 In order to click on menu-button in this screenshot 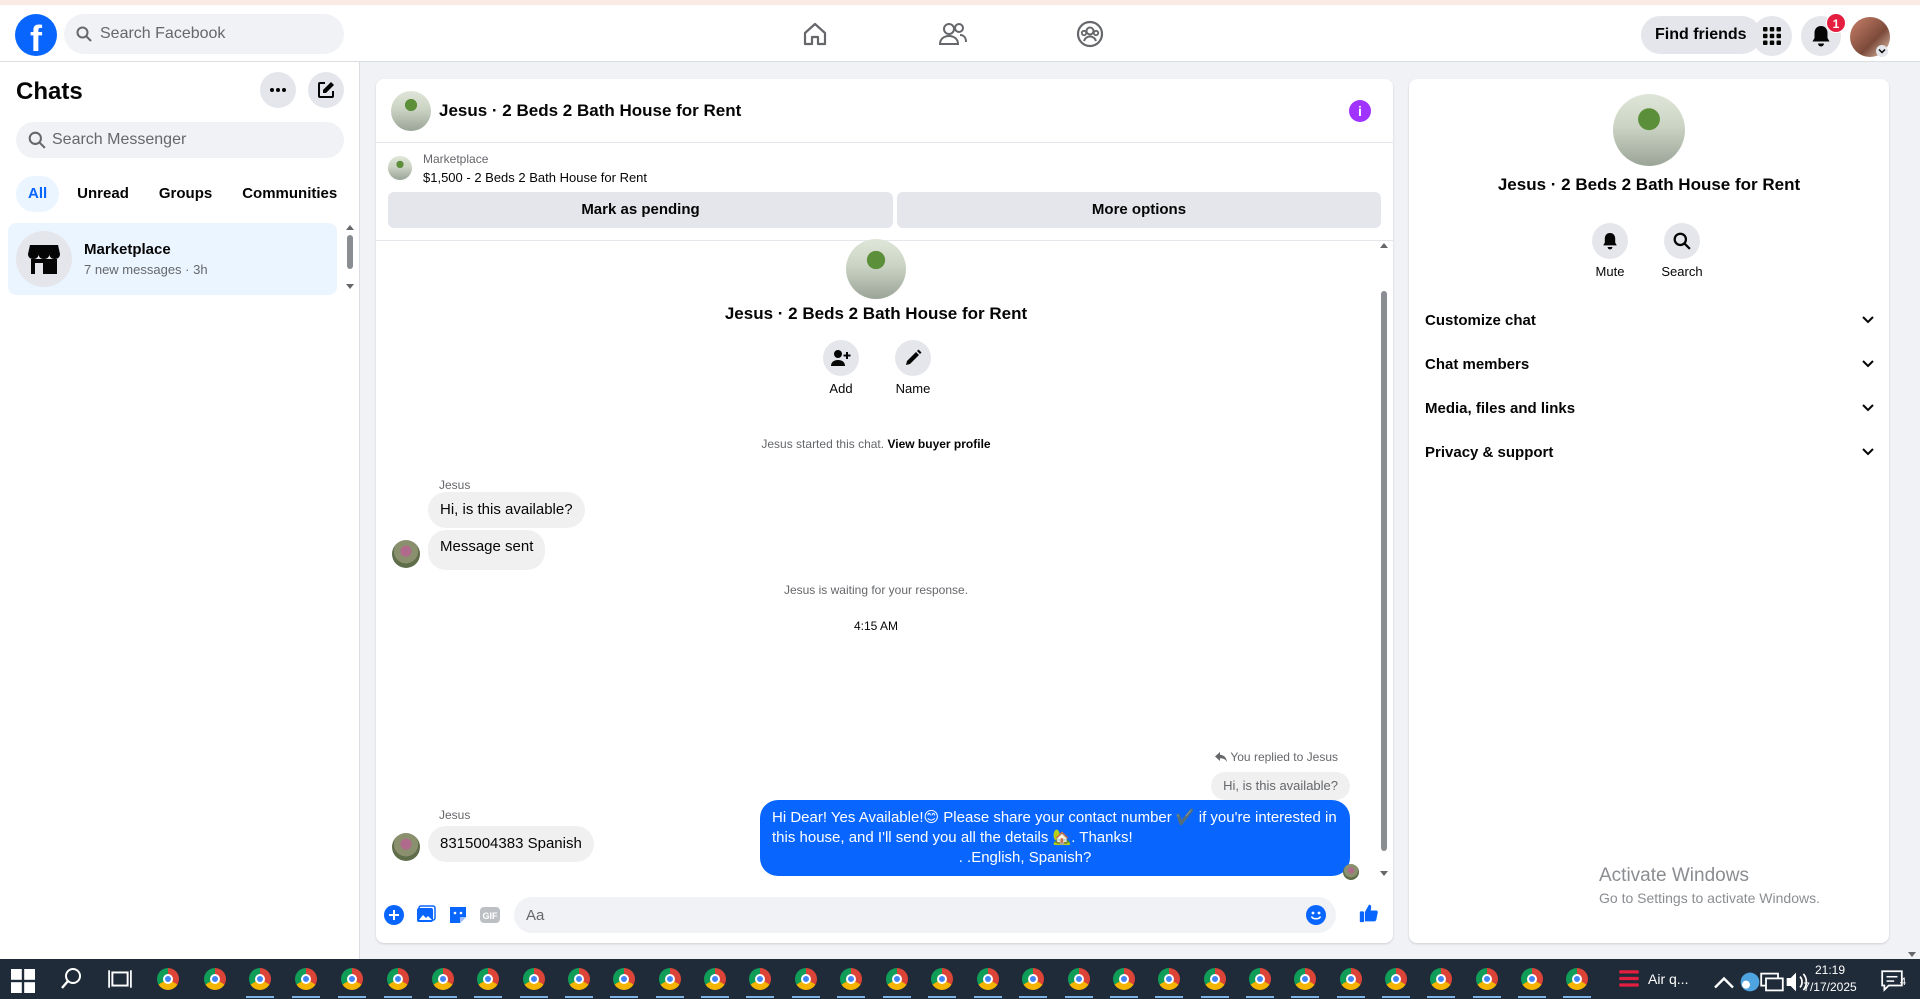, I will do `click(1772, 36)`.